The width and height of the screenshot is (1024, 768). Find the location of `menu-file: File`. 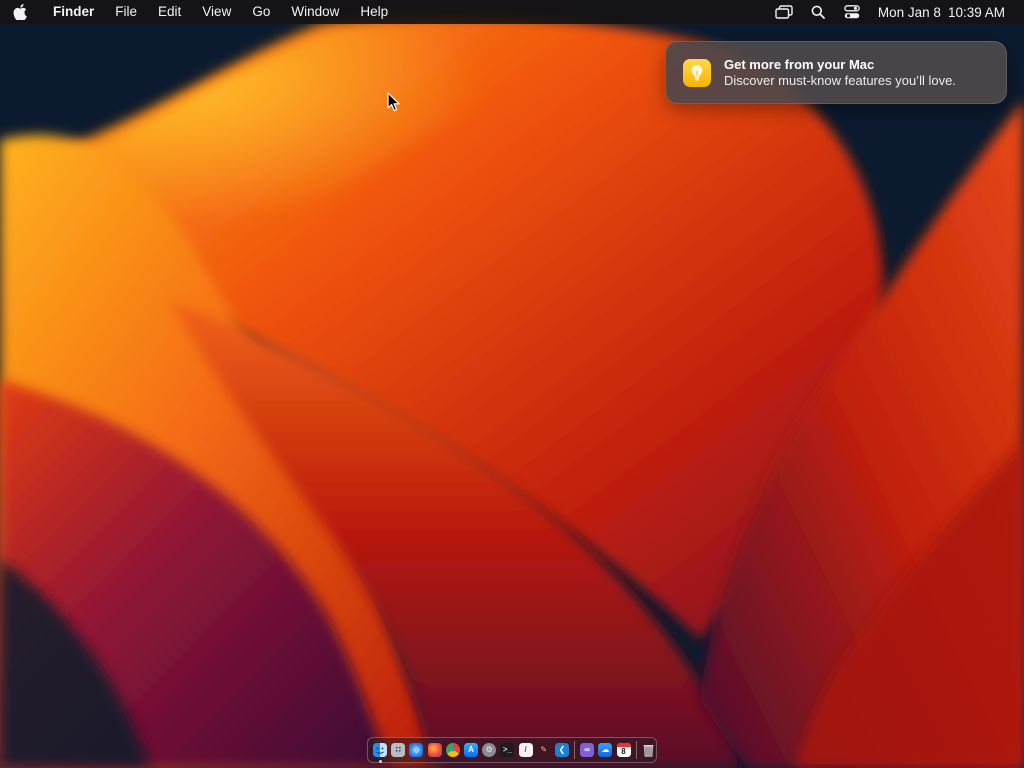

menu-file: File is located at coordinates (126, 12).